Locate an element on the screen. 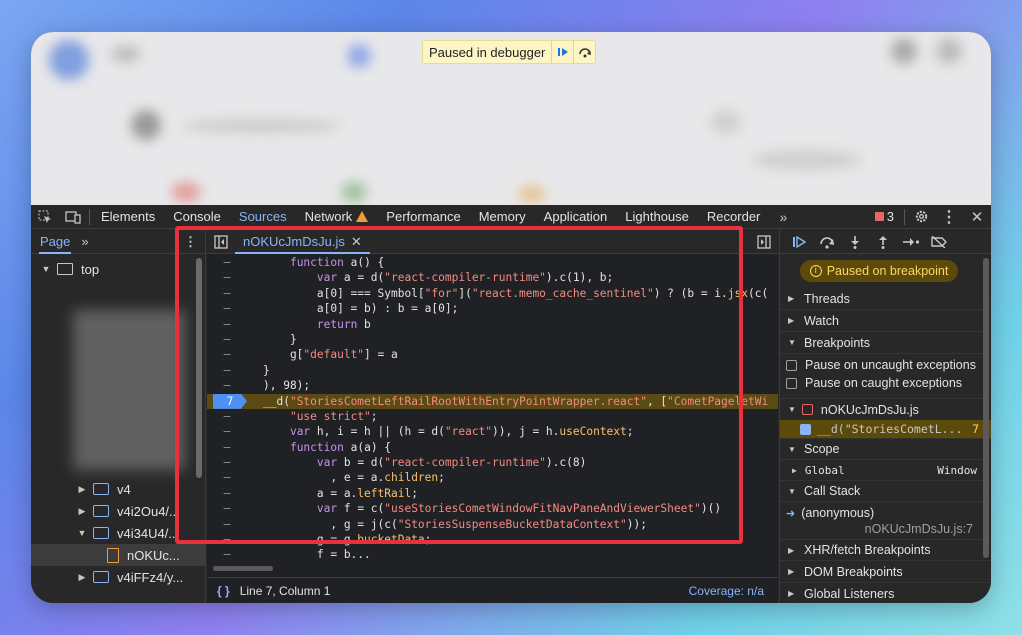 The image size is (1022, 635). section-scope: ▼ Scope is located at coordinates (885, 449).